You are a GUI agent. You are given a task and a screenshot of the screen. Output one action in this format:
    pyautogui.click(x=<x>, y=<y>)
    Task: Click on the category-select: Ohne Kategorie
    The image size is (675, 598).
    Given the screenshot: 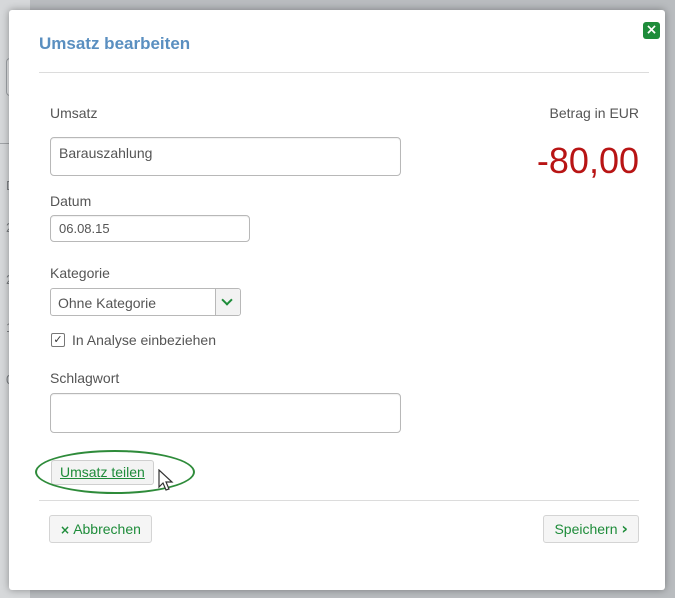 What is the action you would take?
    pyautogui.click(x=145, y=302)
    